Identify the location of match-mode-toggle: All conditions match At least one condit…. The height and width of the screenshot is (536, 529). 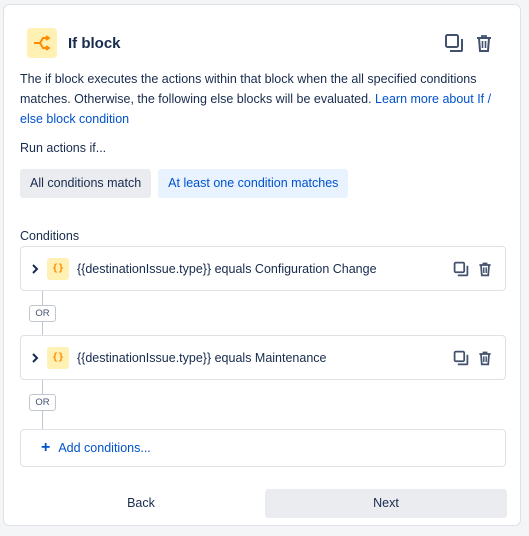
(184, 183).